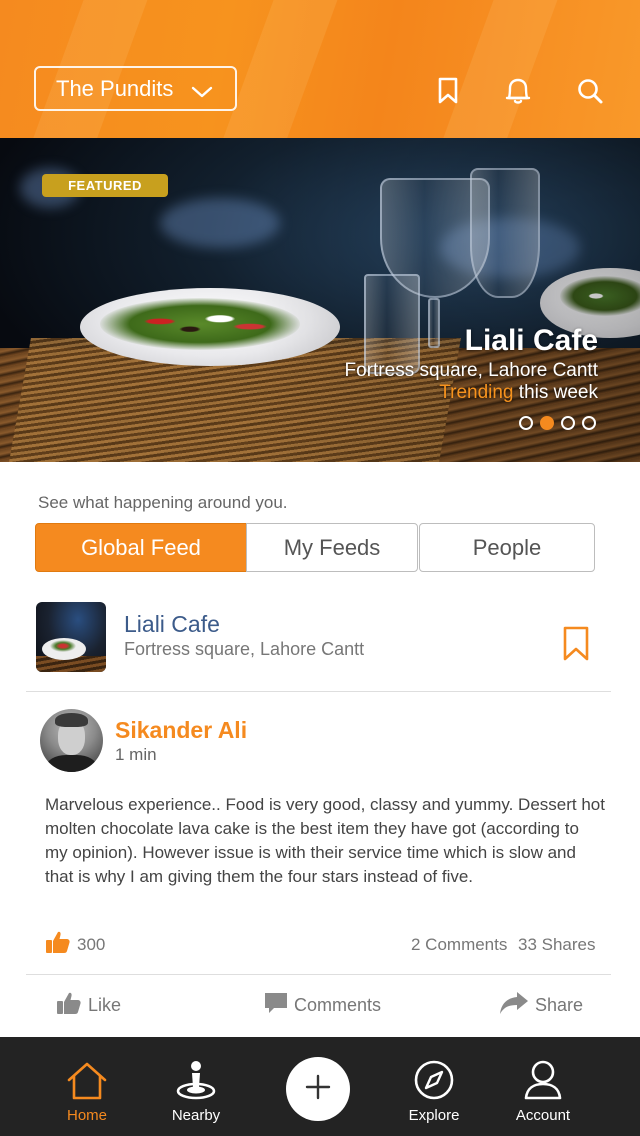 This screenshot has height=1136, width=640. I want to click on bell-icon, so click(518, 91).